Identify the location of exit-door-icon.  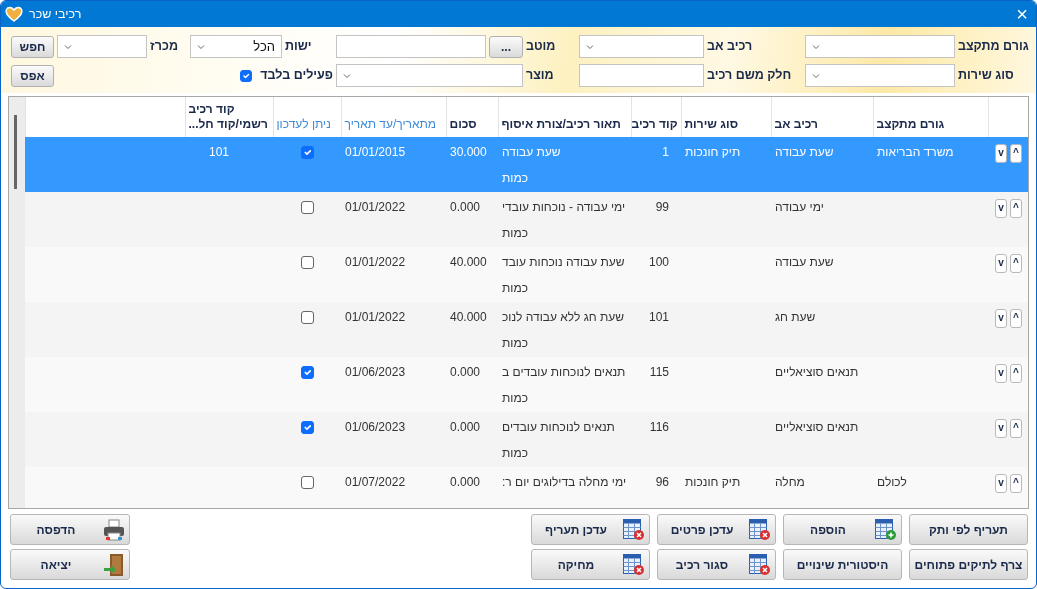
(114, 564).